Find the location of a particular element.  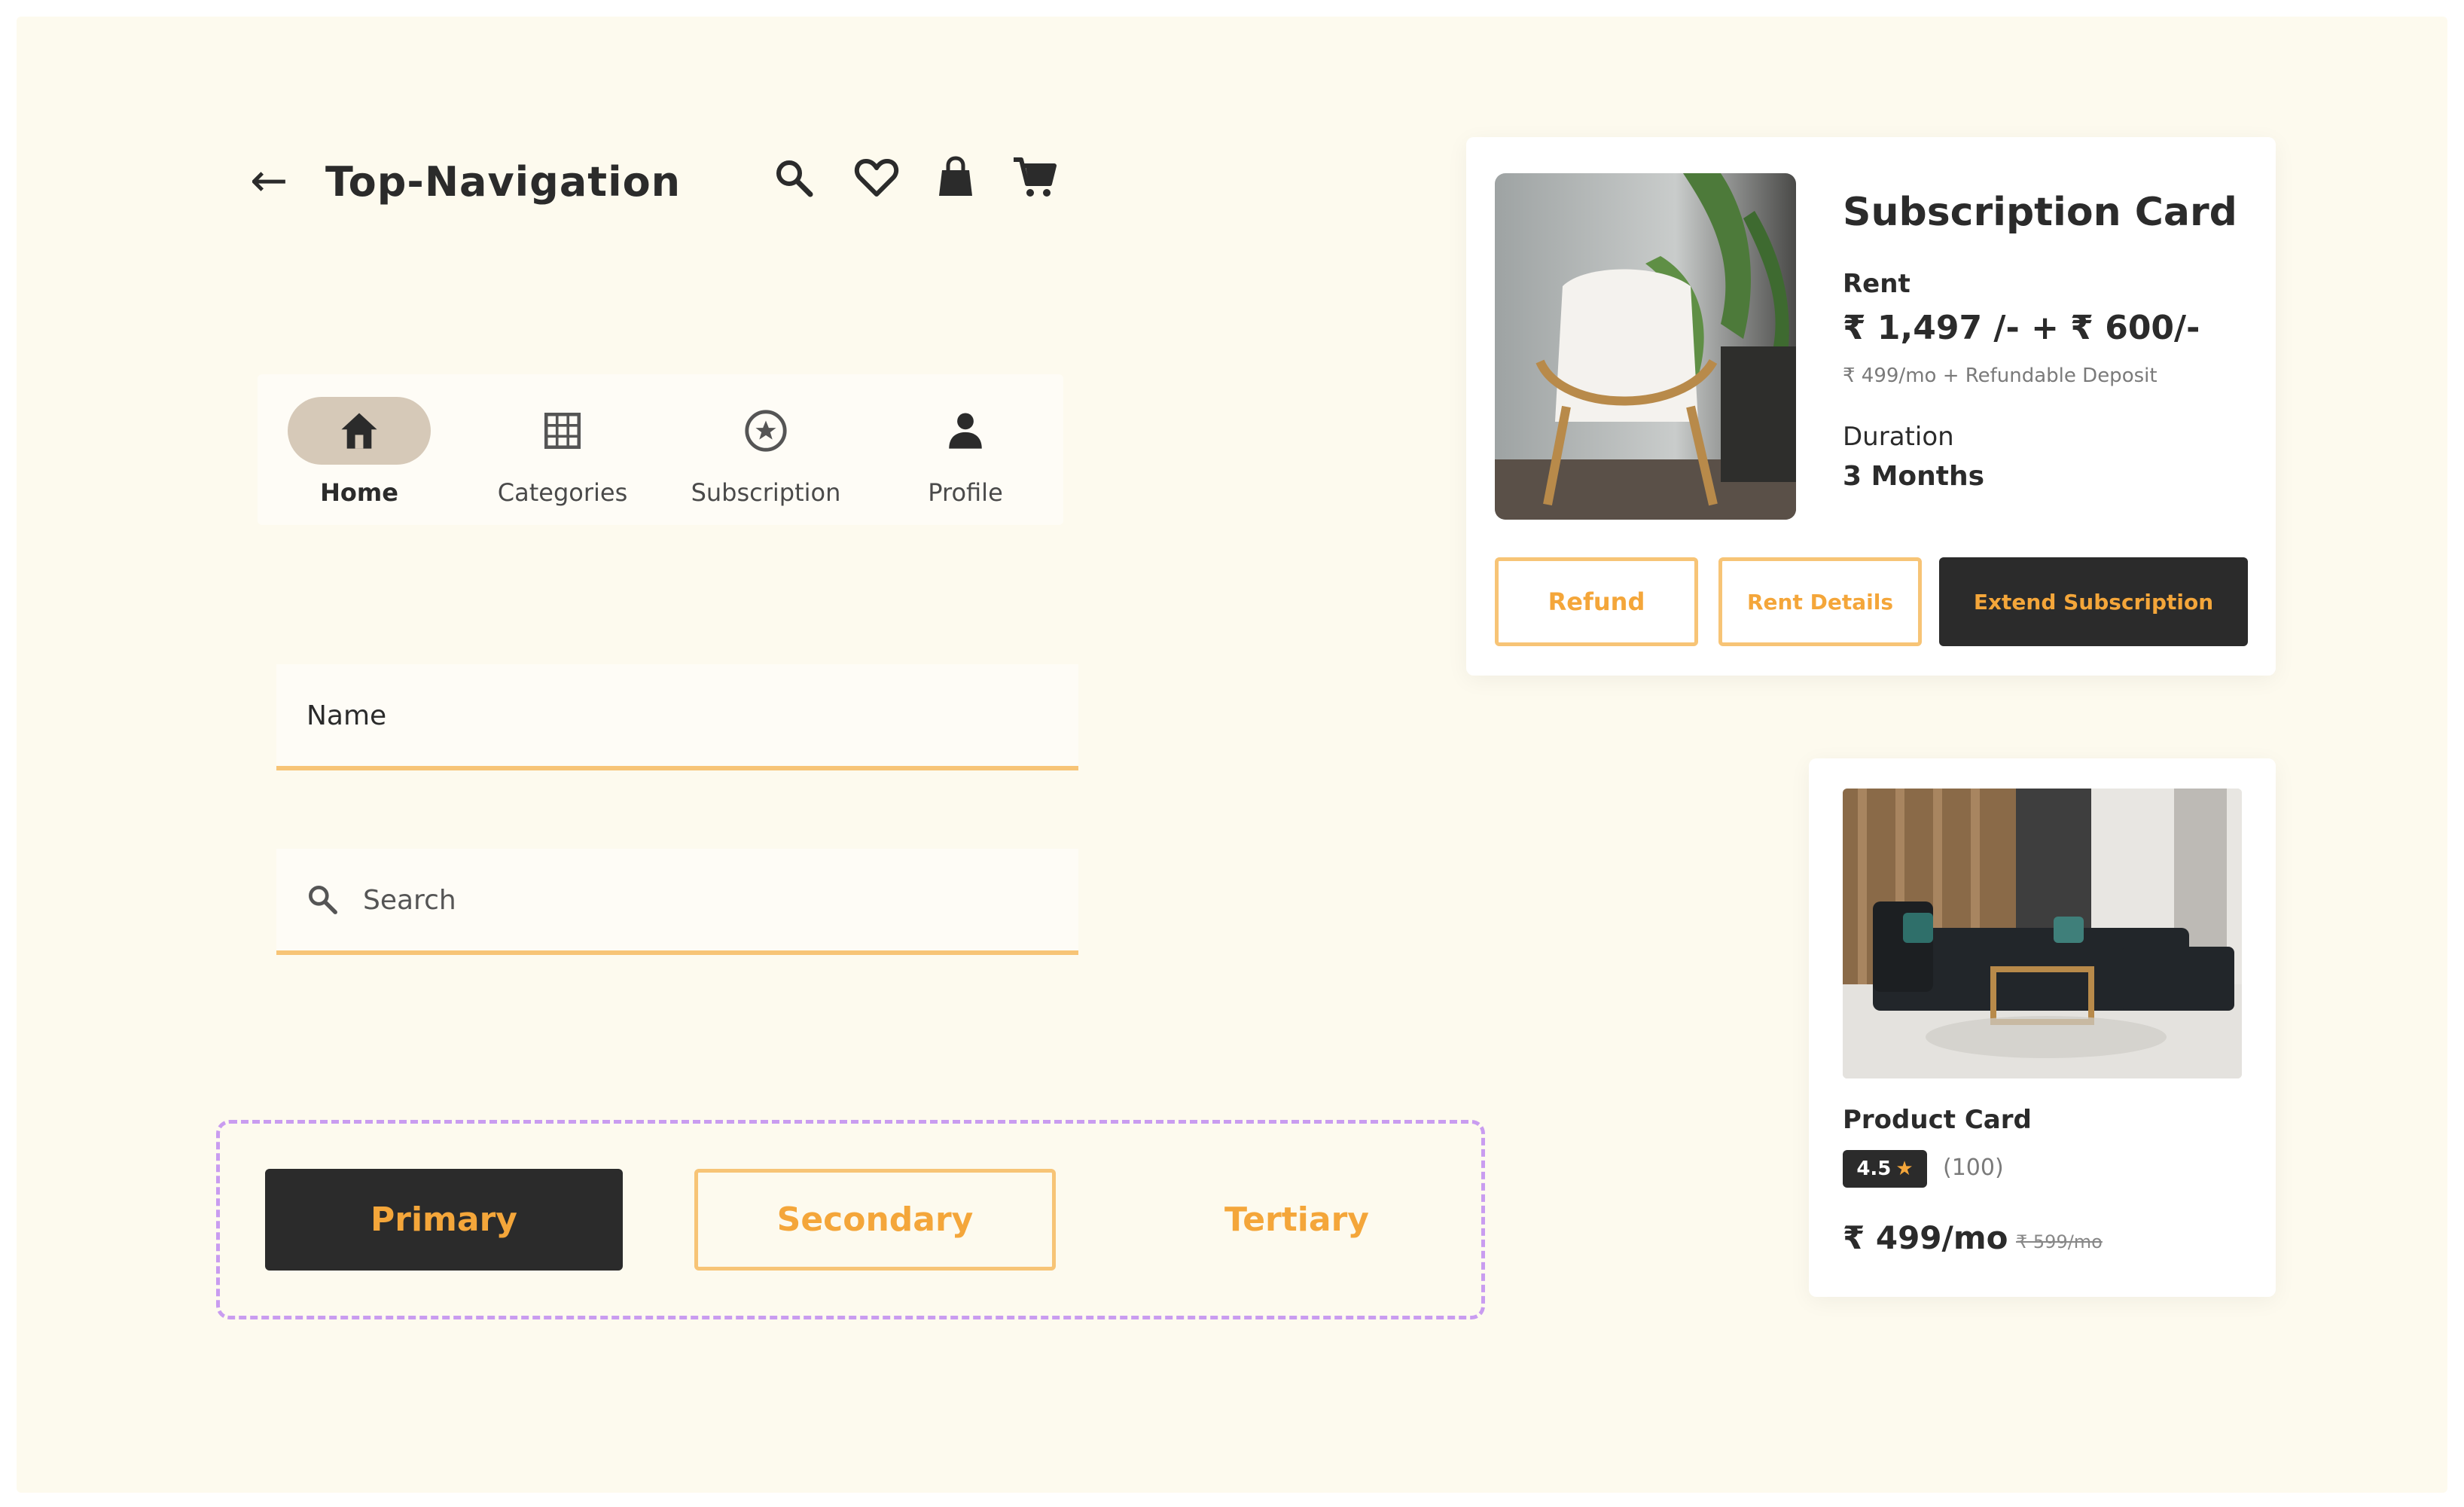

active-indicator is located at coordinates (359, 431).